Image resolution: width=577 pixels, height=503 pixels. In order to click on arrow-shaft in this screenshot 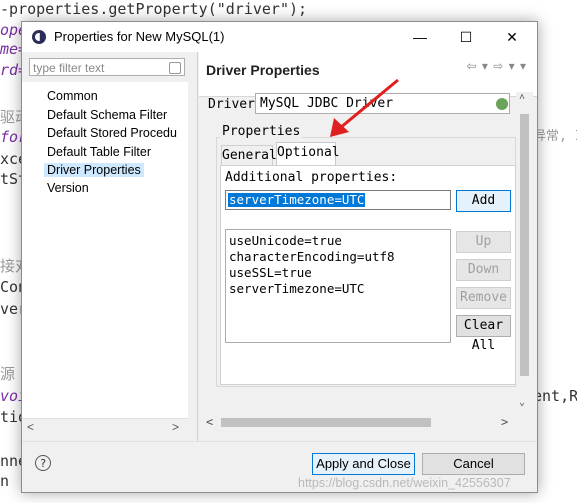, I will do `click(369, 104)`.